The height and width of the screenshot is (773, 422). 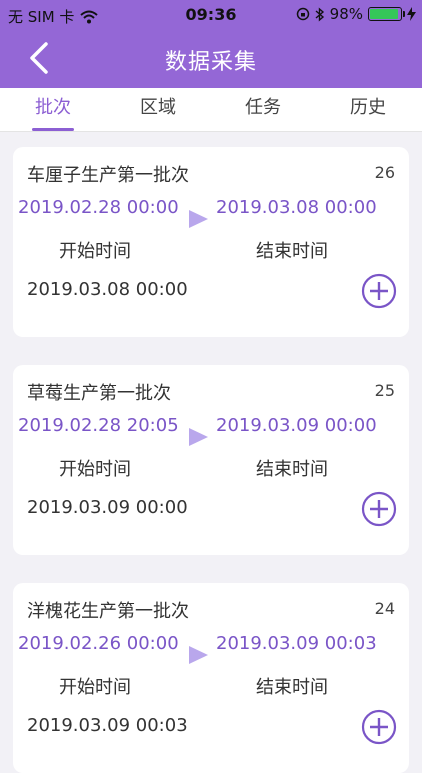 What do you see at coordinates (346, 14) in the screenshot?
I see `battery-percent: 98%` at bounding box center [346, 14].